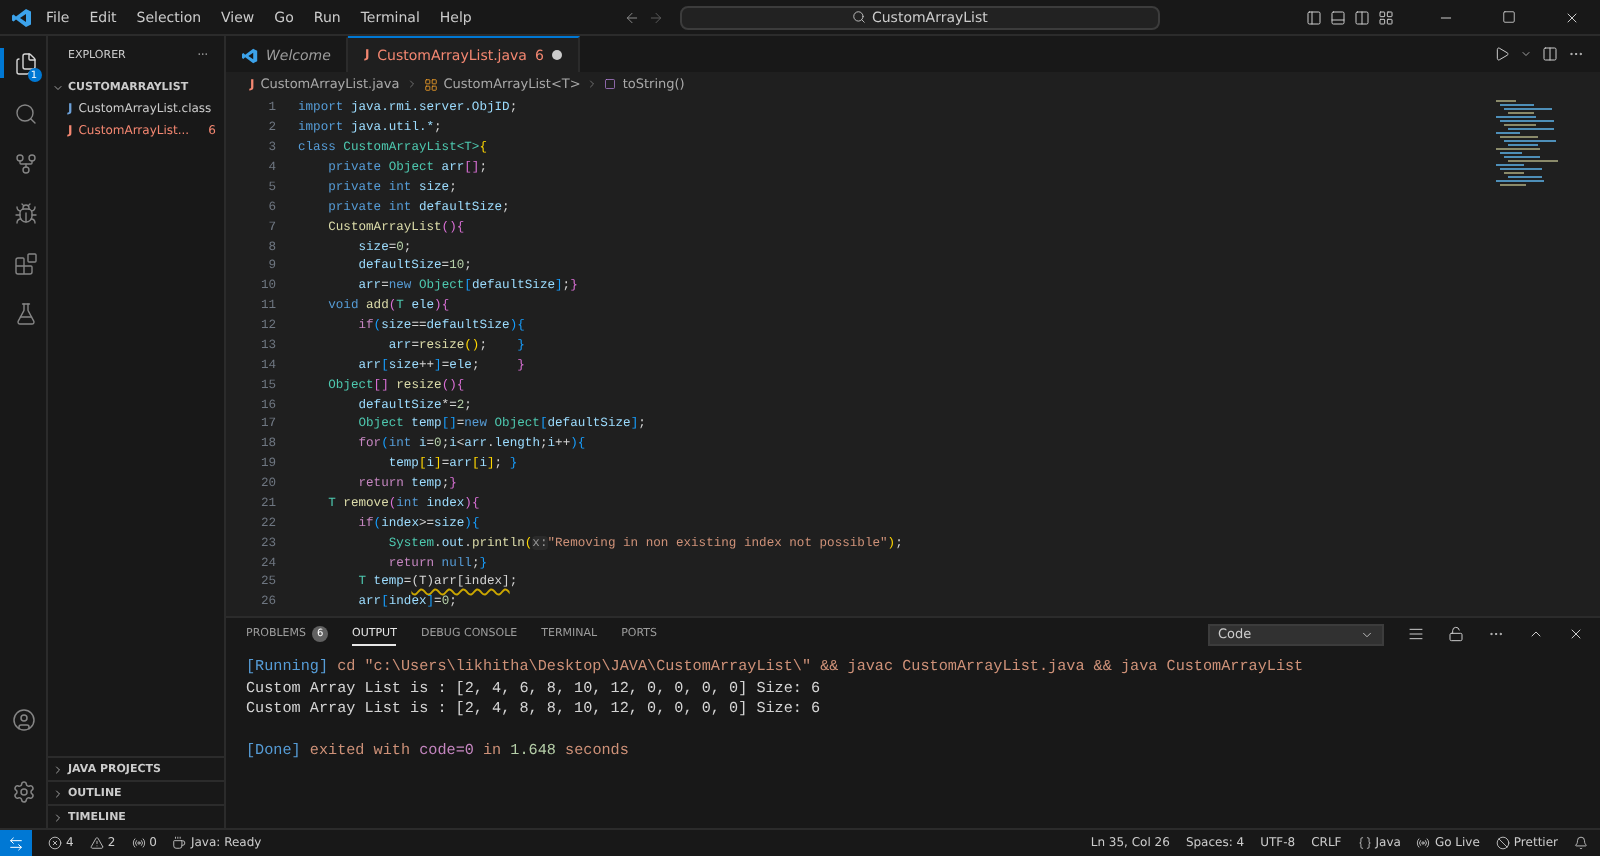 This screenshot has height=856, width=1600. Describe the element at coordinates (1509, 17) in the screenshot. I see `maximize-icon` at that location.